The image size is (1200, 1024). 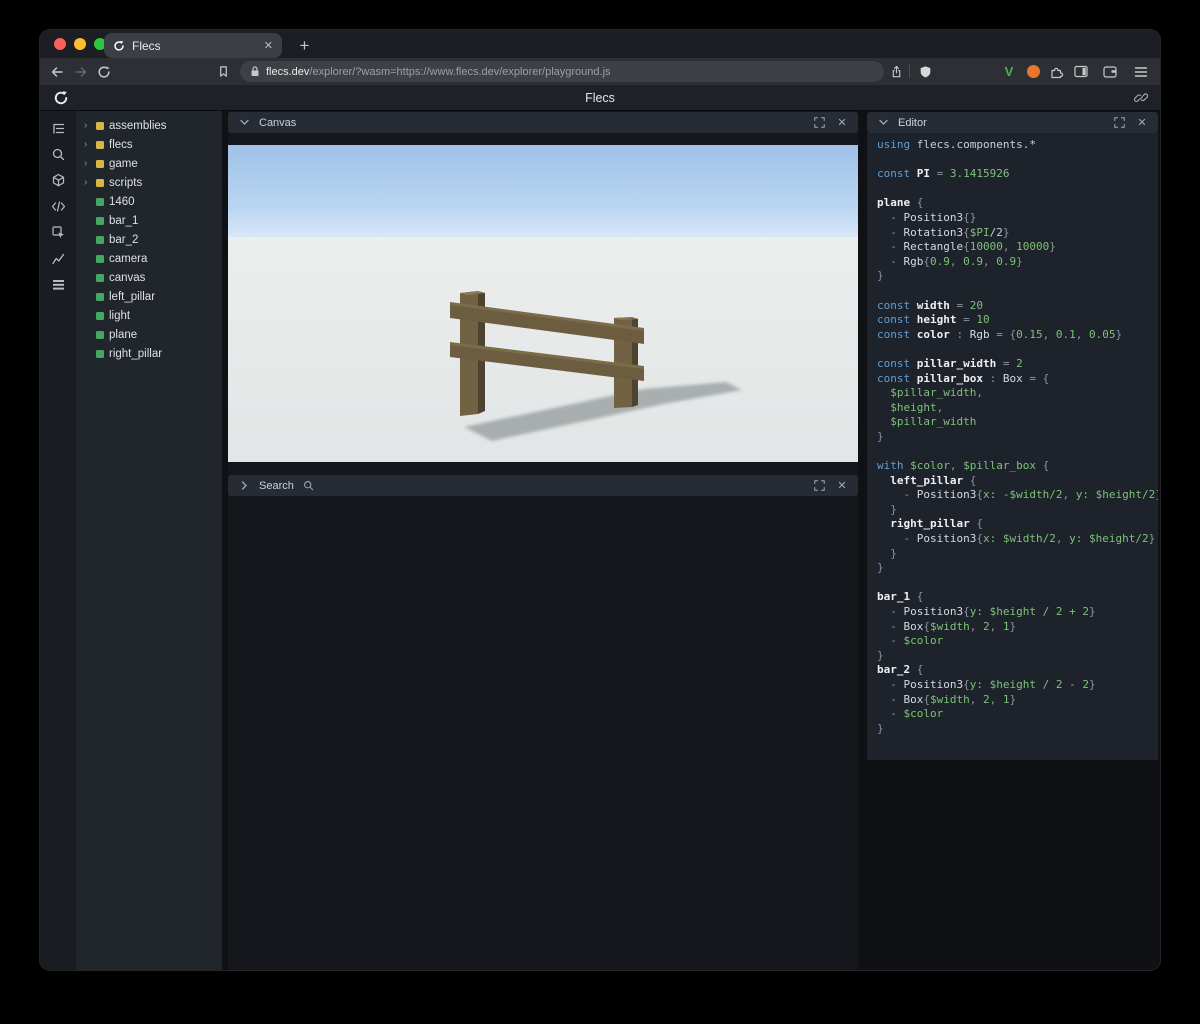 I want to click on tree-item-label: bar_1, so click(x=124, y=220).